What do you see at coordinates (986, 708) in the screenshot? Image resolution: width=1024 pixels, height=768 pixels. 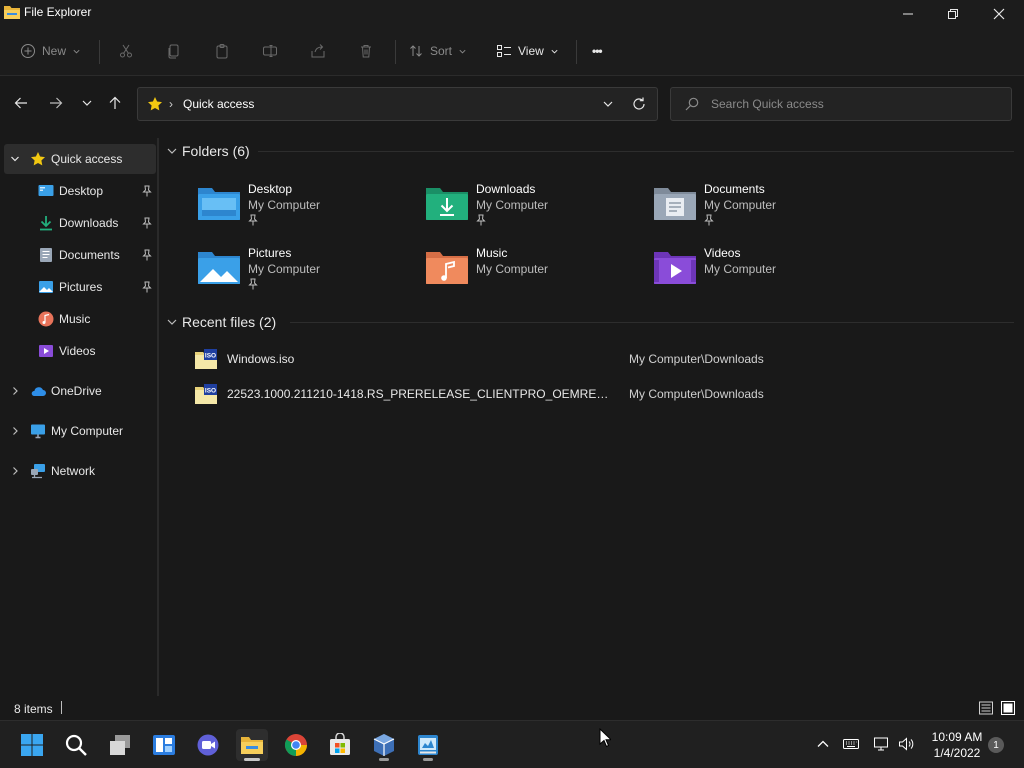 I see `details-view-icon` at bounding box center [986, 708].